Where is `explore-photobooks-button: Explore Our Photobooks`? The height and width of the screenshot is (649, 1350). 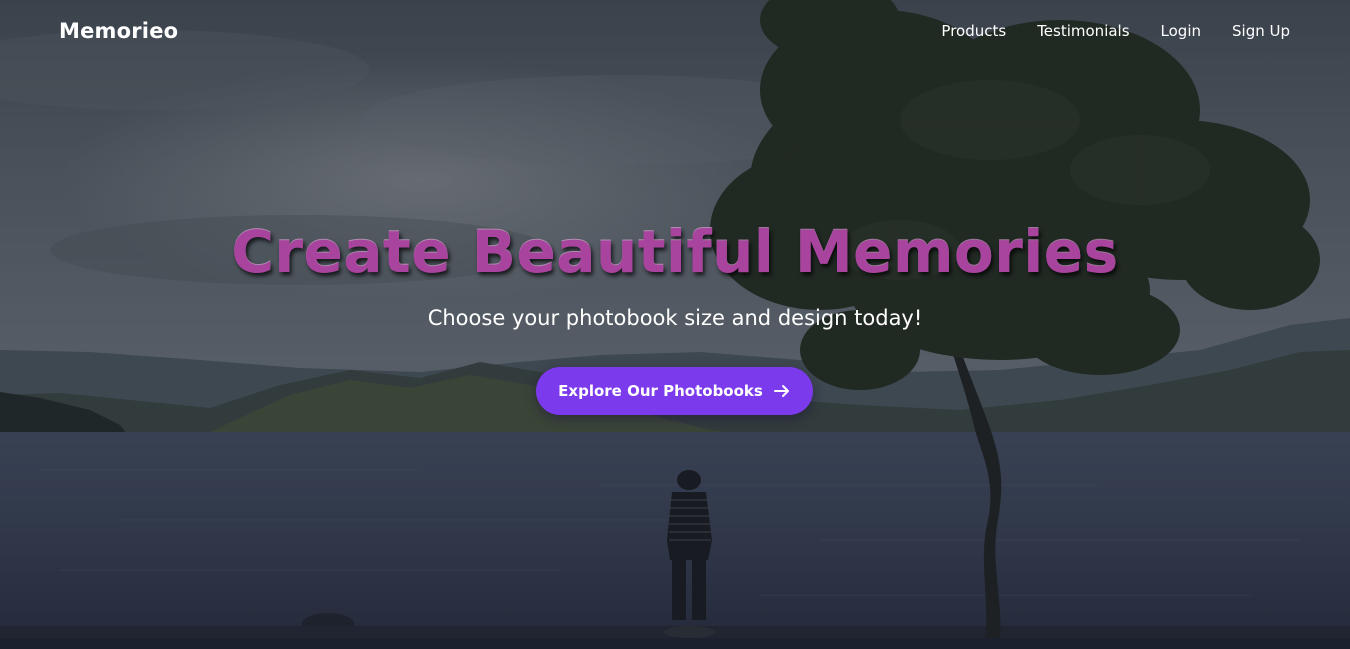
explore-photobooks-button: Explore Our Photobooks is located at coordinates (674, 391).